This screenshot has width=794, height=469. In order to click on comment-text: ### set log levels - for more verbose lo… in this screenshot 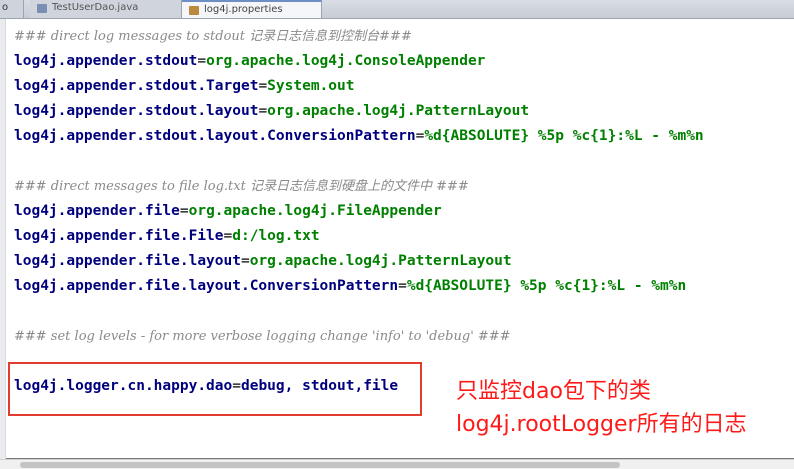, I will do `click(262, 336)`.